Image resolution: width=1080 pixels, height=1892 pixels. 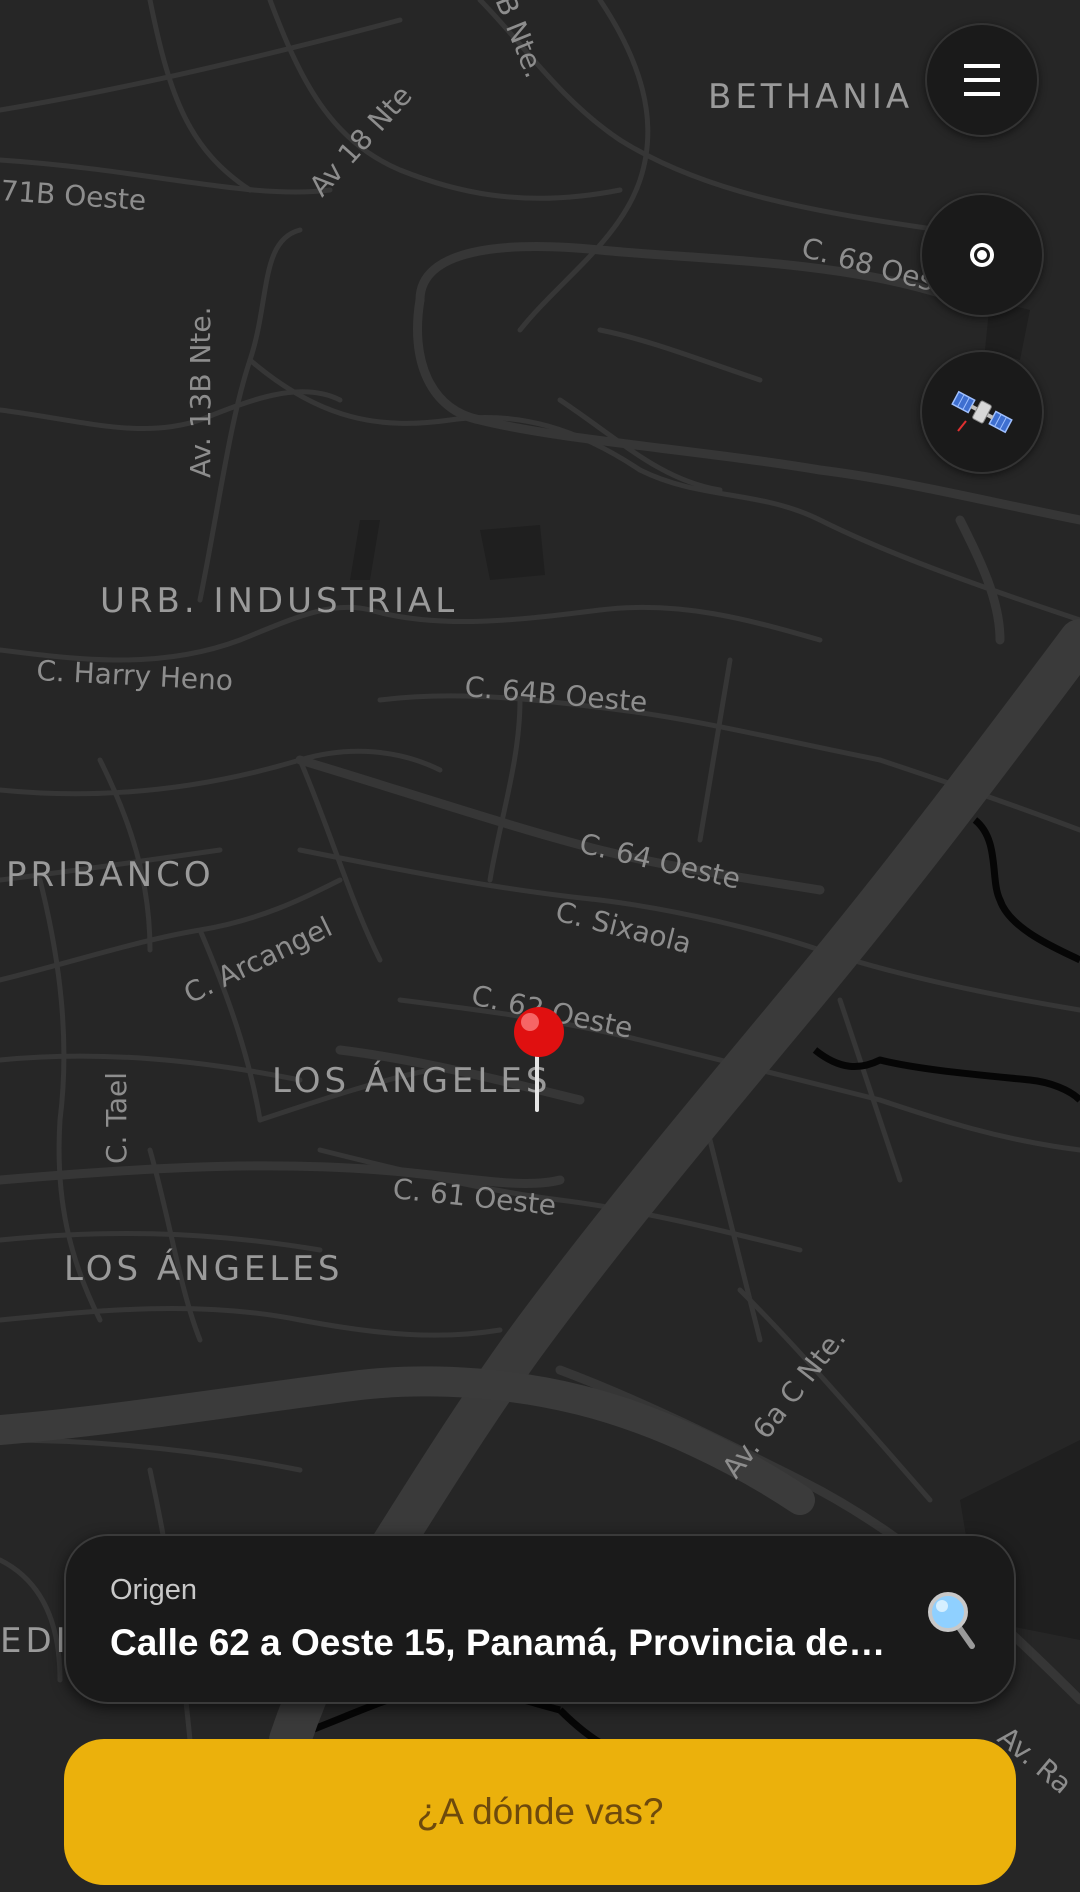 I want to click on satellite-icon, so click(x=982, y=412).